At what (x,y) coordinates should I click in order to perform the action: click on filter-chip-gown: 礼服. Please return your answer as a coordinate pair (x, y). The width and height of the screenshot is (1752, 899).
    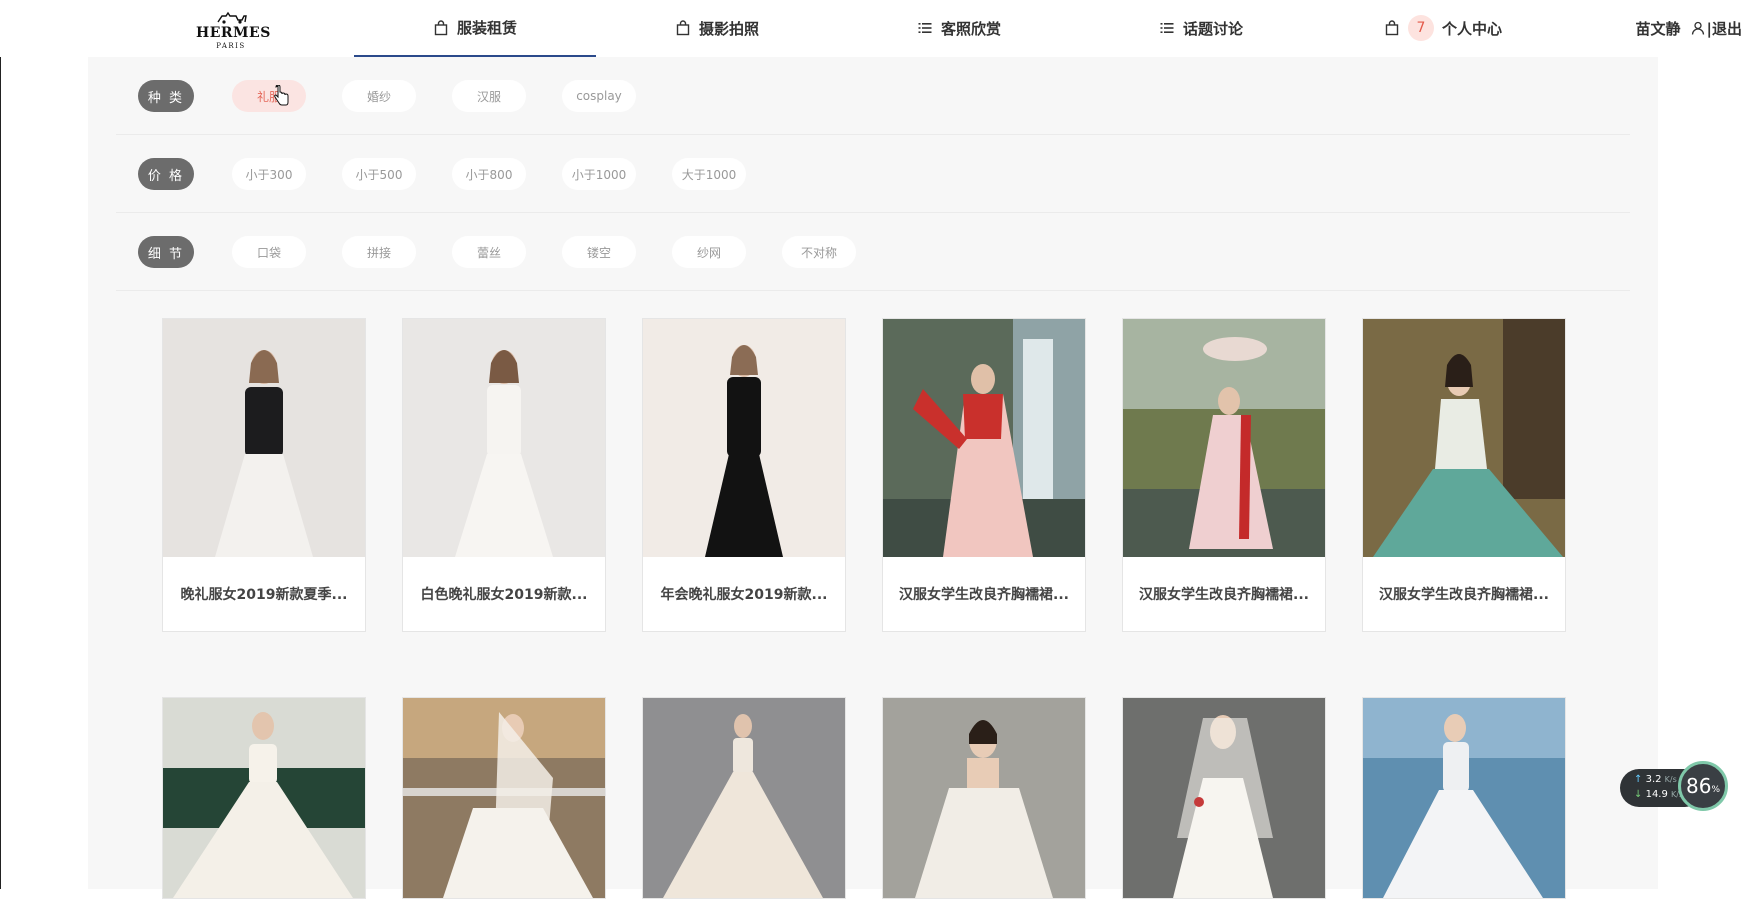
    Looking at the image, I should click on (269, 96).